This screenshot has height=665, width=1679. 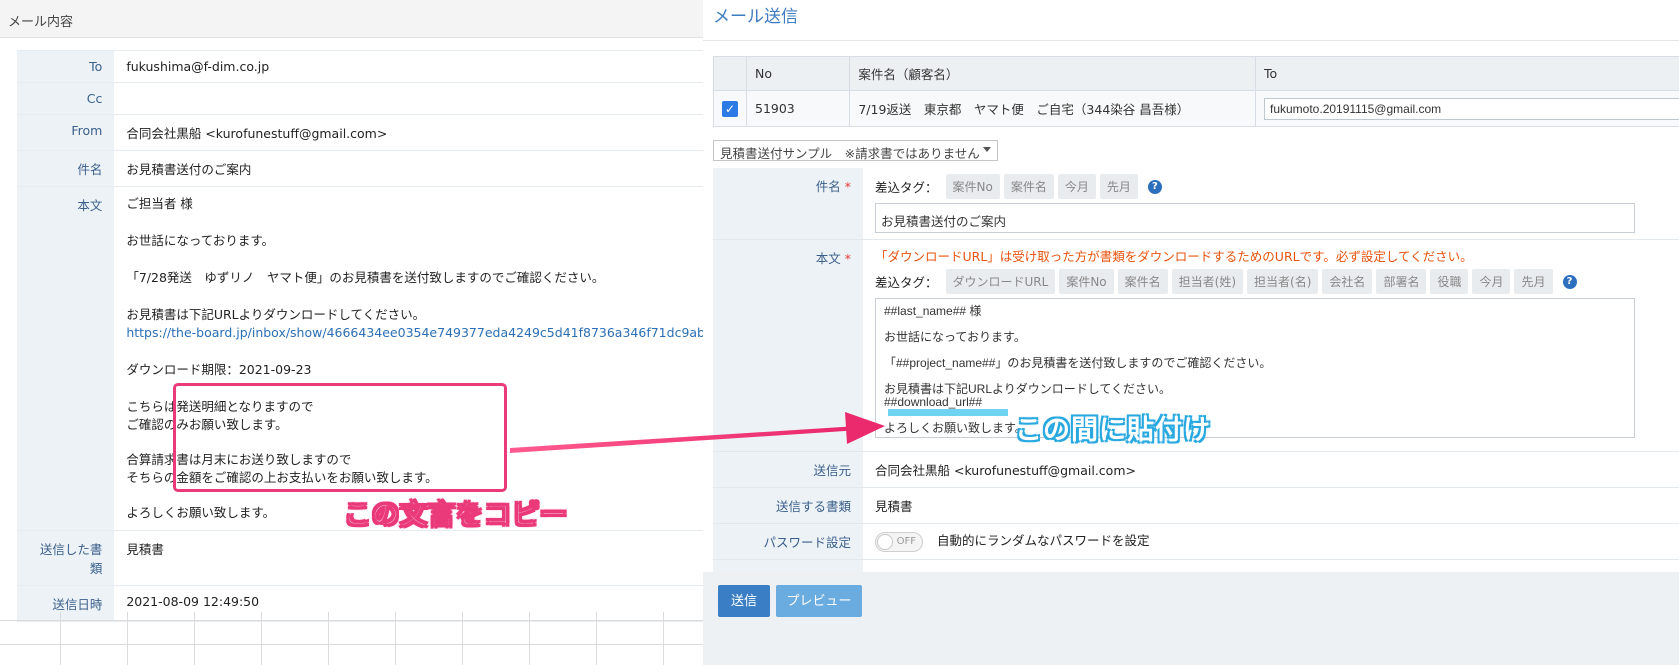 What do you see at coordinates (1347, 281) in the screenshot?
I see `insert-tag-button: 会社名` at bounding box center [1347, 281].